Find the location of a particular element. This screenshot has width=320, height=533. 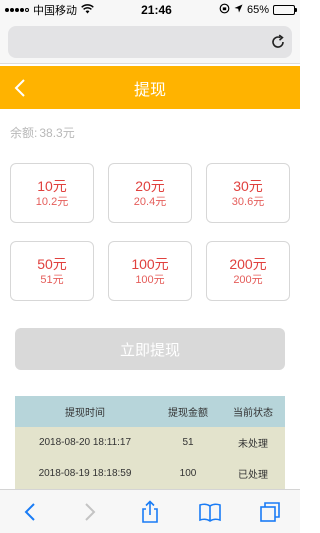

amount-option: 30元 30.6元 is located at coordinates (248, 193).